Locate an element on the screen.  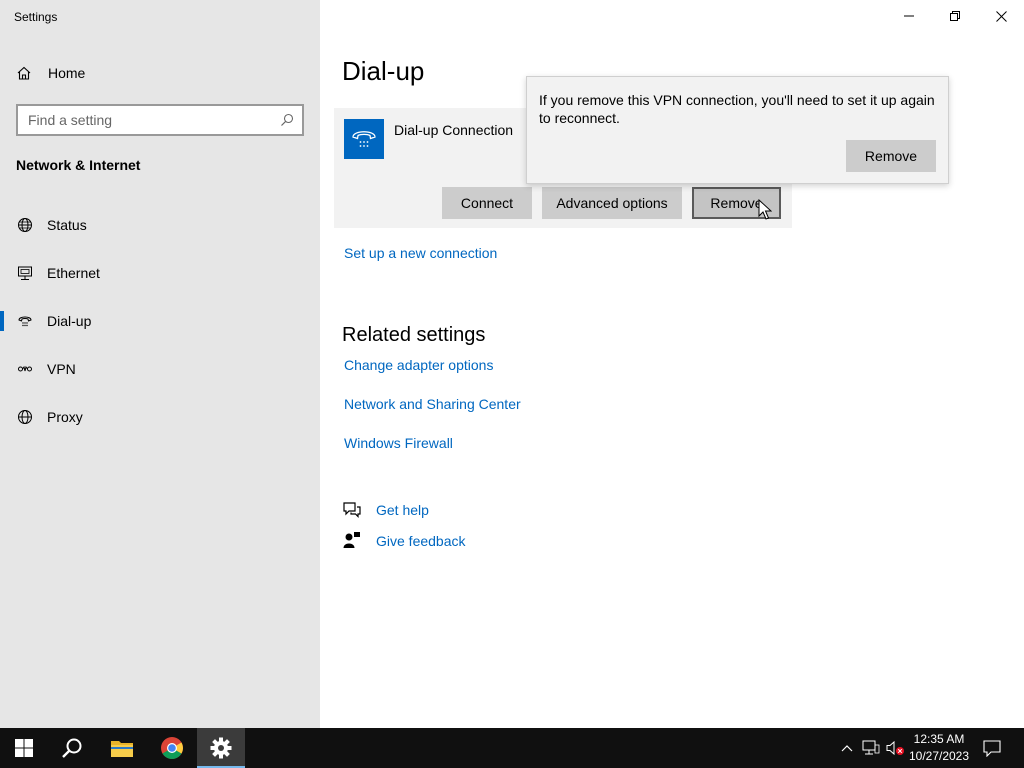
mouse-cursor-icon is located at coordinates (765, 209).